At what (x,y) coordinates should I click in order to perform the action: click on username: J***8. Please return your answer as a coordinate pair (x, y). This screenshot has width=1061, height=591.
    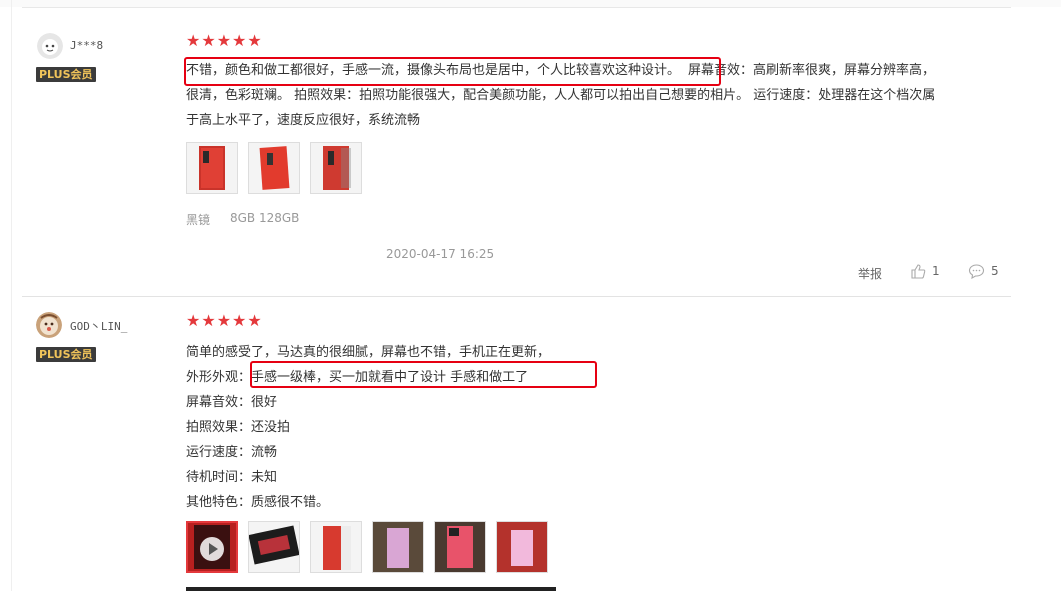
    Looking at the image, I should click on (86, 45).